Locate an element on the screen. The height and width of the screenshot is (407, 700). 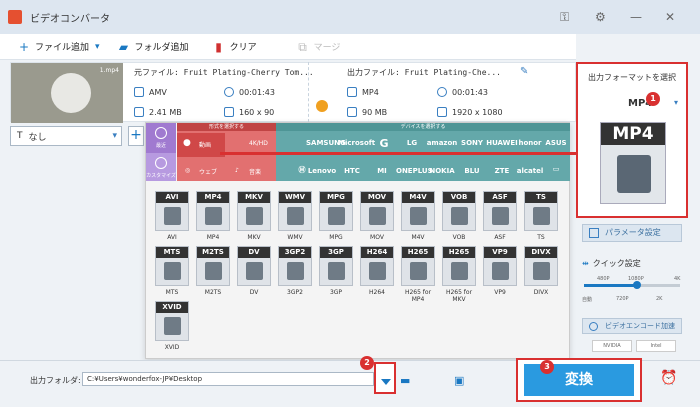
video-thumbnail: 1.mp4 is located at coordinates (67, 93).